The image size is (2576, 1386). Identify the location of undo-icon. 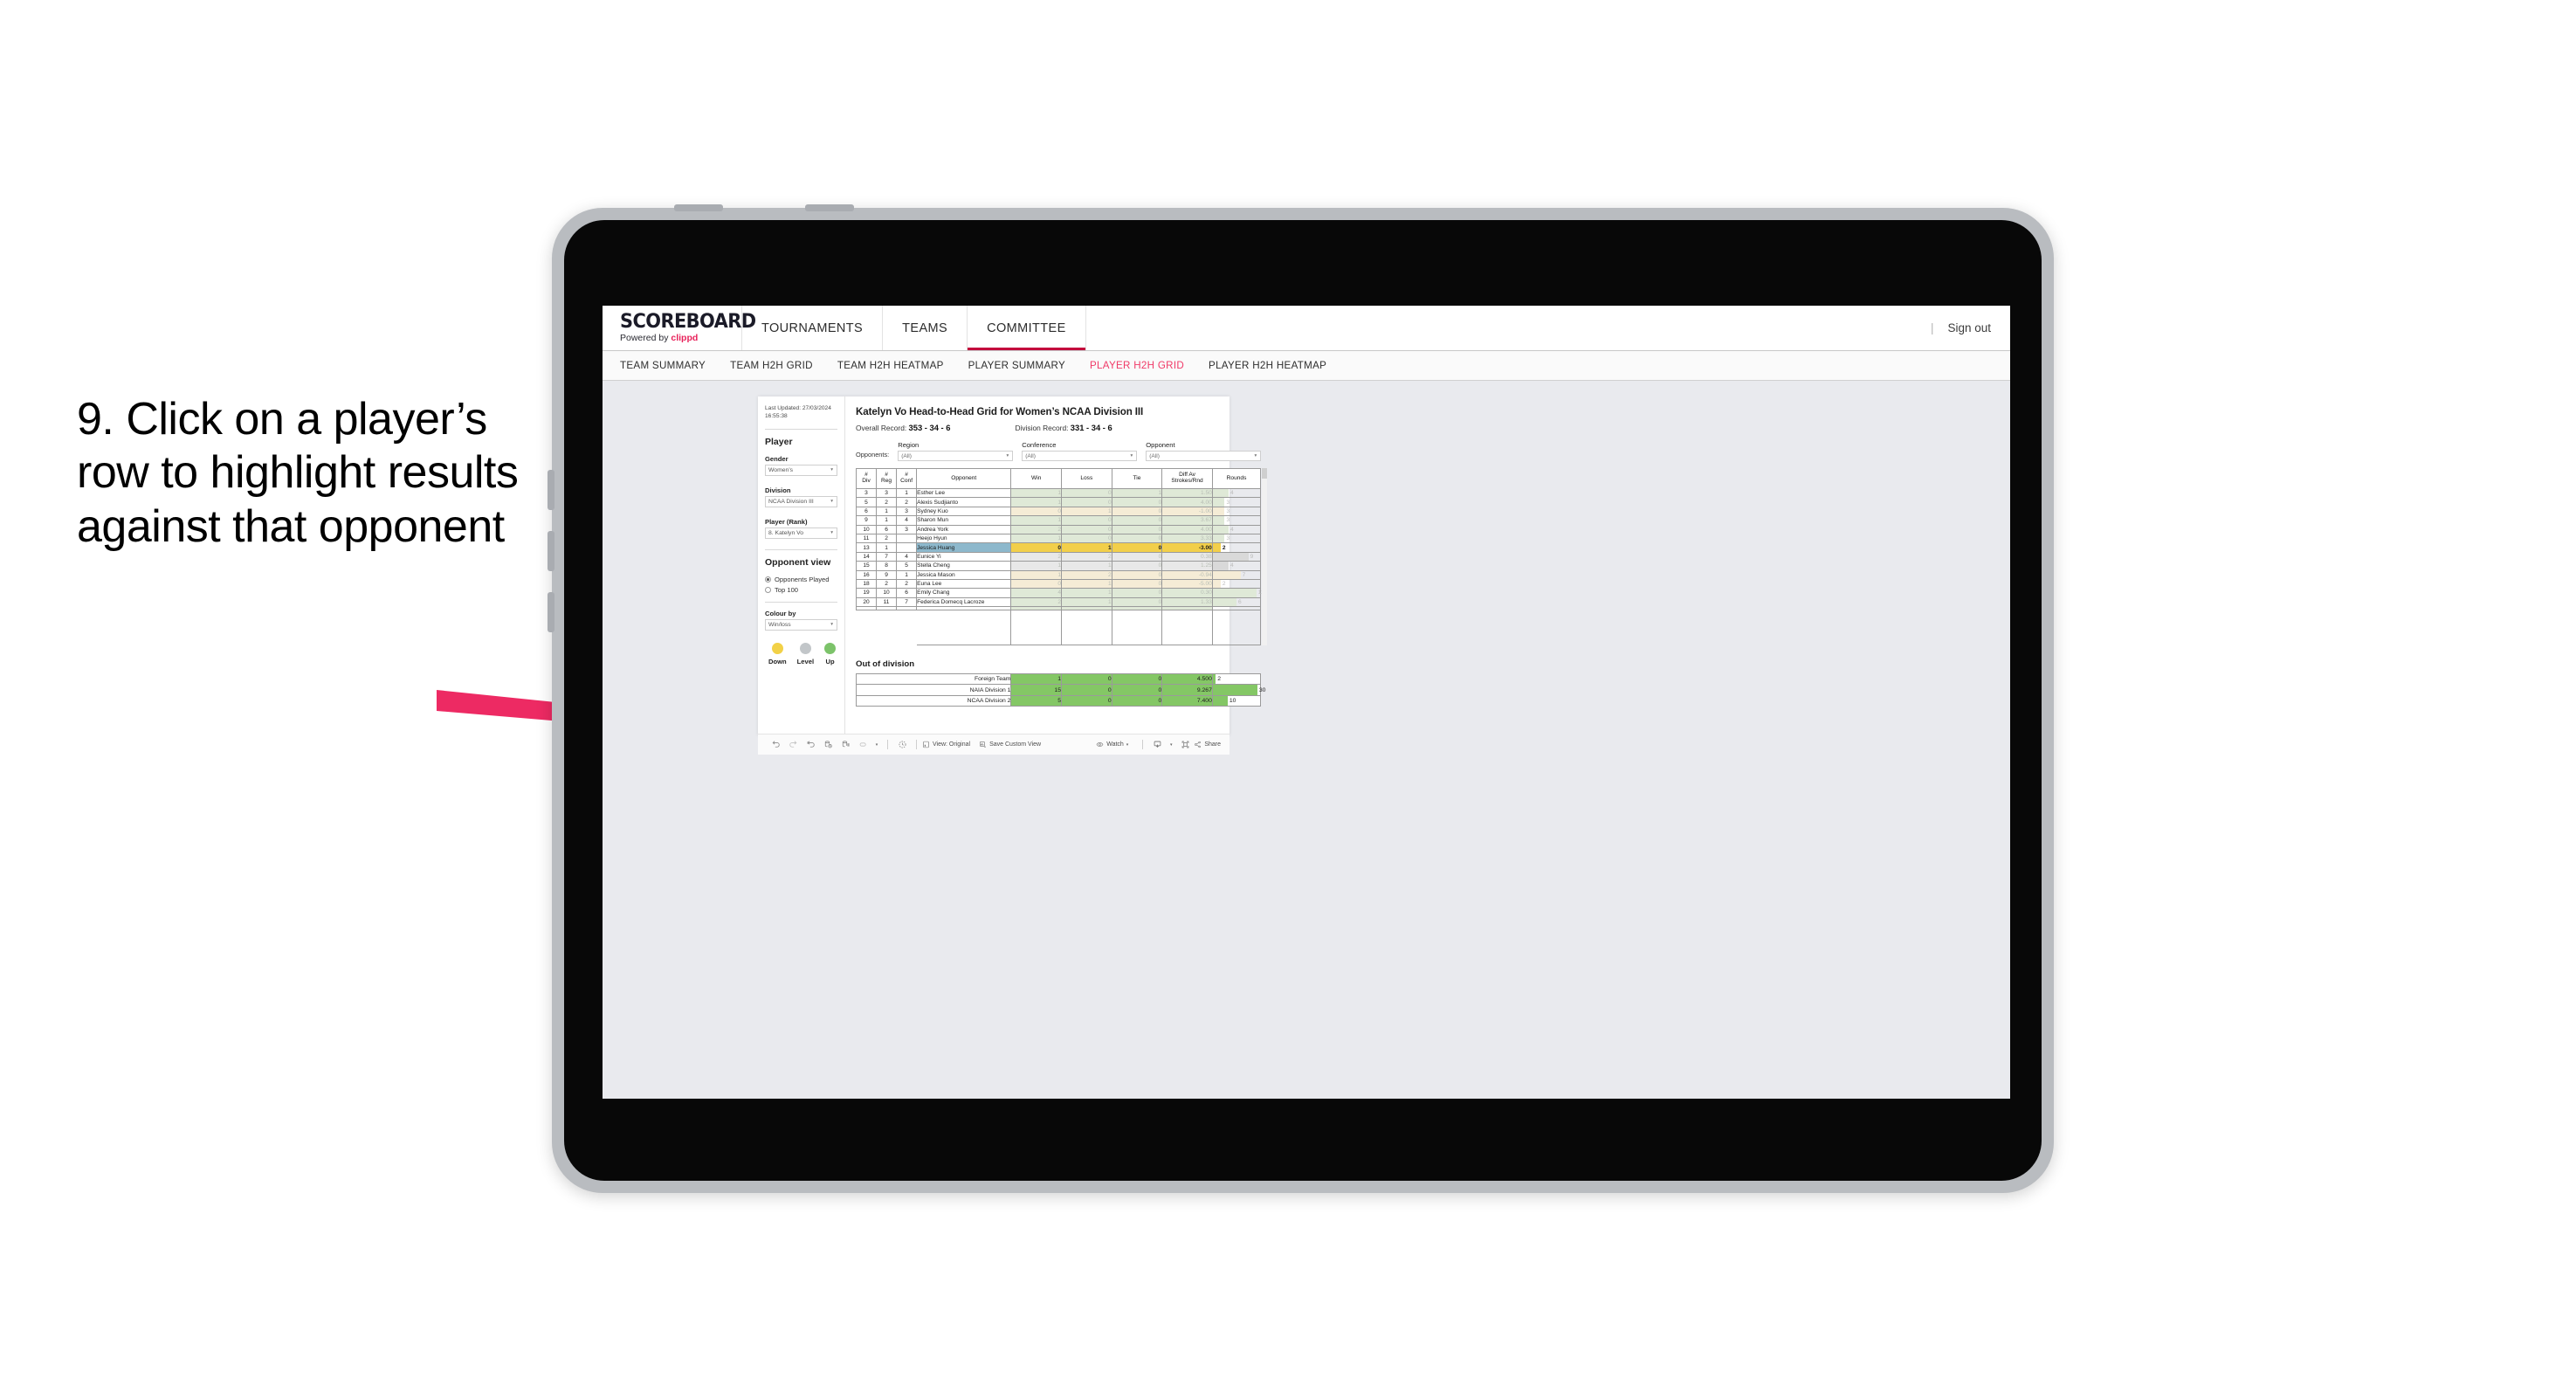
(775, 744).